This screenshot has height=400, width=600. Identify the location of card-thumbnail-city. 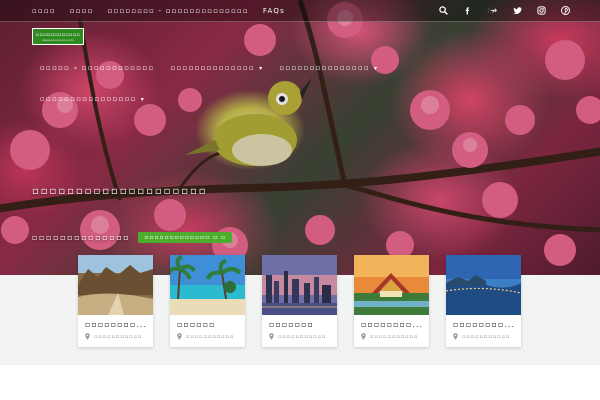
(299, 285).